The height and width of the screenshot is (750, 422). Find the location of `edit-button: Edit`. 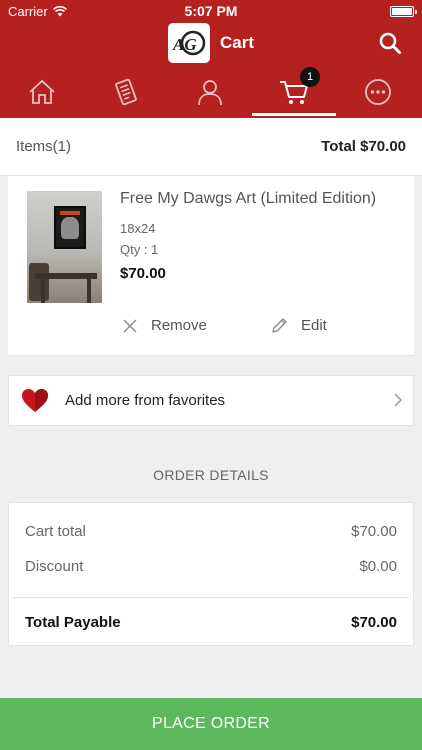

edit-button: Edit is located at coordinates (299, 325).